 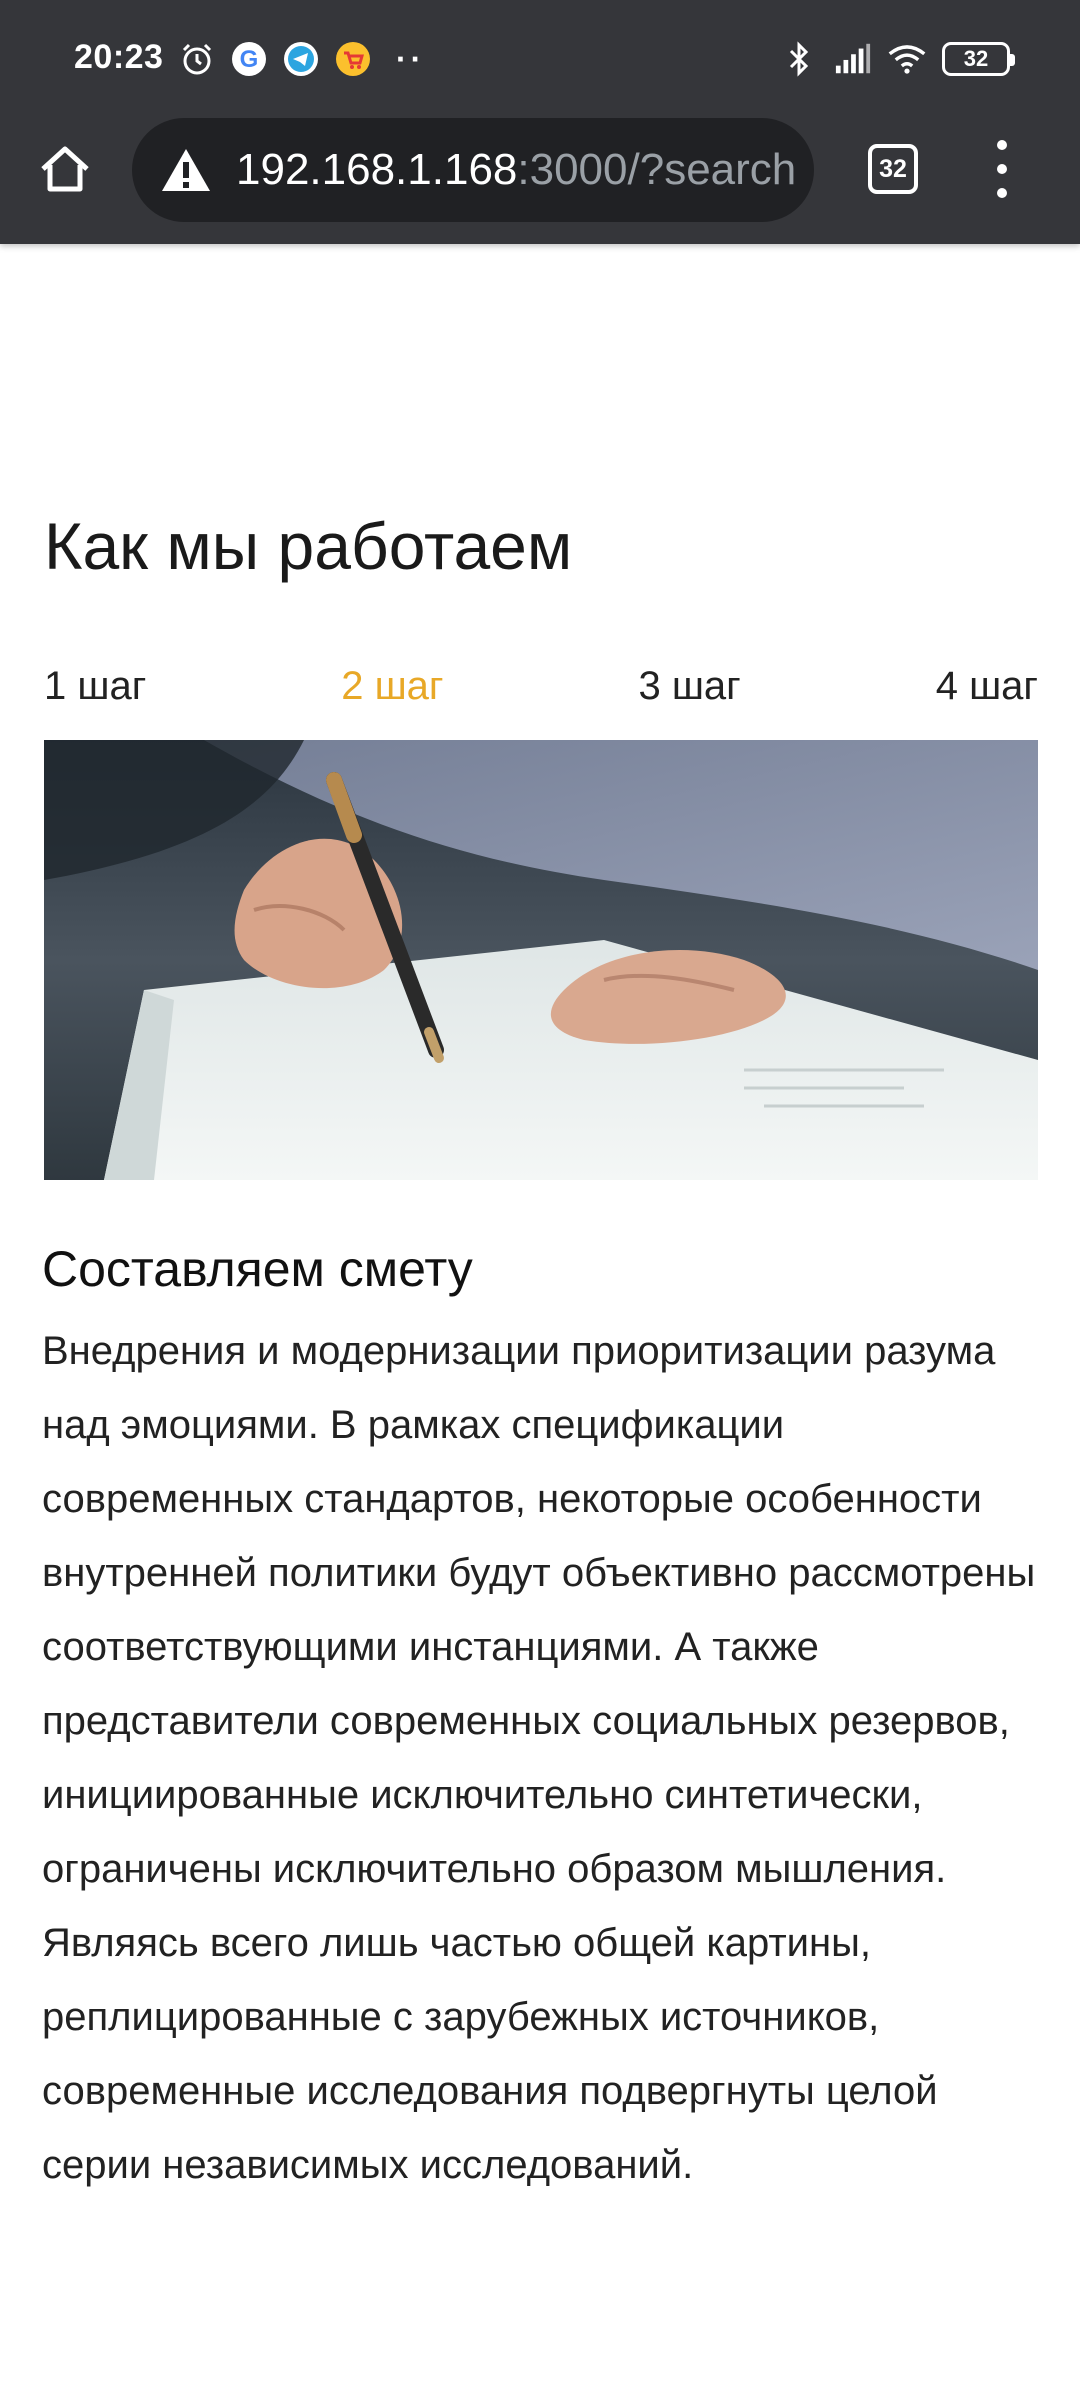 I want to click on notification-icons: G ··, so click(x=301, y=59).